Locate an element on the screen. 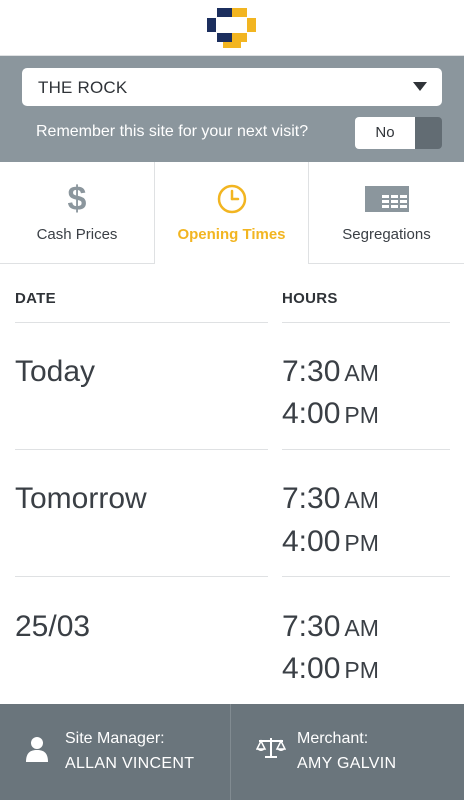  dollar-icon: $ is located at coordinates (77, 199).